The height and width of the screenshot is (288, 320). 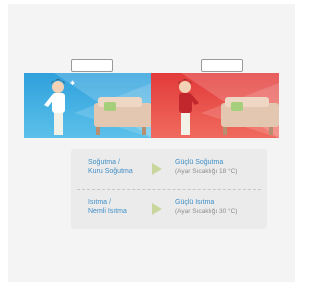 What do you see at coordinates (221, 167) in the screenshot?
I see `mode-result: Güçlü Soğutma (Ayar Sıcaklığı 18 °C)` at bounding box center [221, 167].